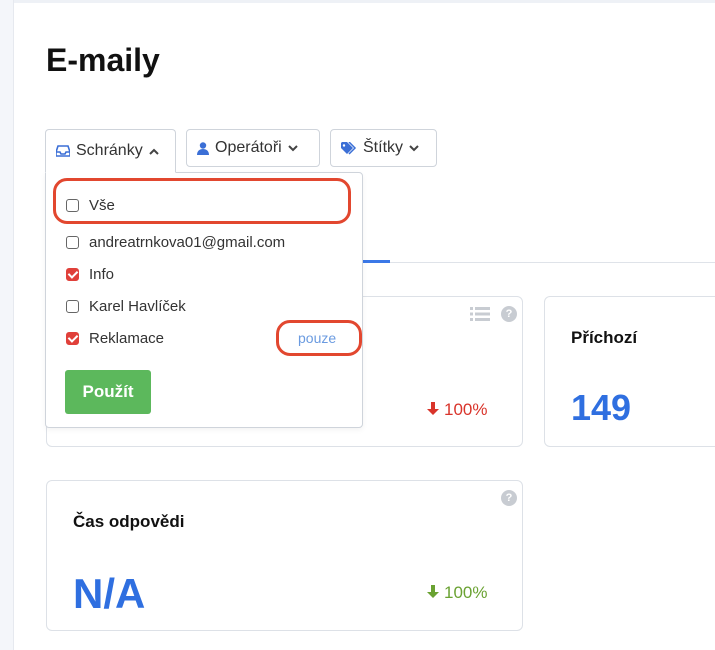  What do you see at coordinates (103, 60) in the screenshot?
I see `page-title: E-maily` at bounding box center [103, 60].